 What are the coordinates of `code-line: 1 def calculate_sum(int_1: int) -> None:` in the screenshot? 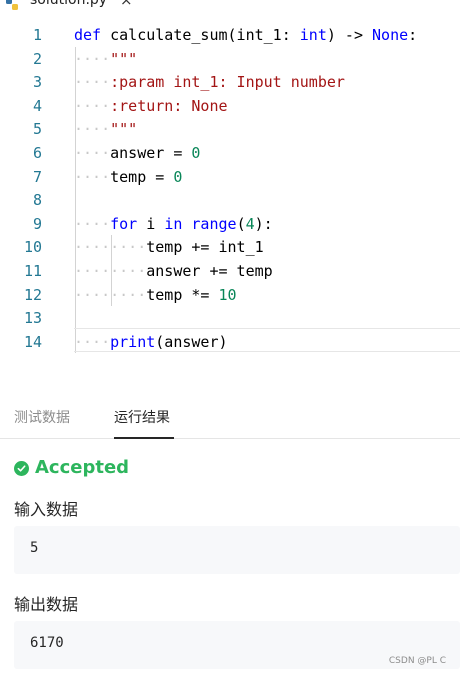 It's located at (230, 35).